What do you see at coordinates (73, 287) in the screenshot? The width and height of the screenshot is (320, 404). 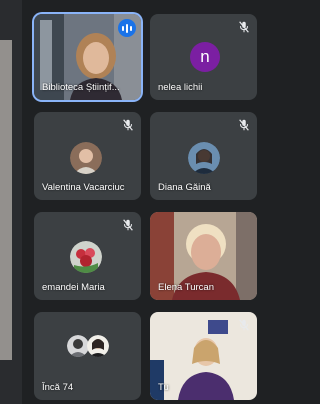 I see `participant-name: emandei Maria` at bounding box center [73, 287].